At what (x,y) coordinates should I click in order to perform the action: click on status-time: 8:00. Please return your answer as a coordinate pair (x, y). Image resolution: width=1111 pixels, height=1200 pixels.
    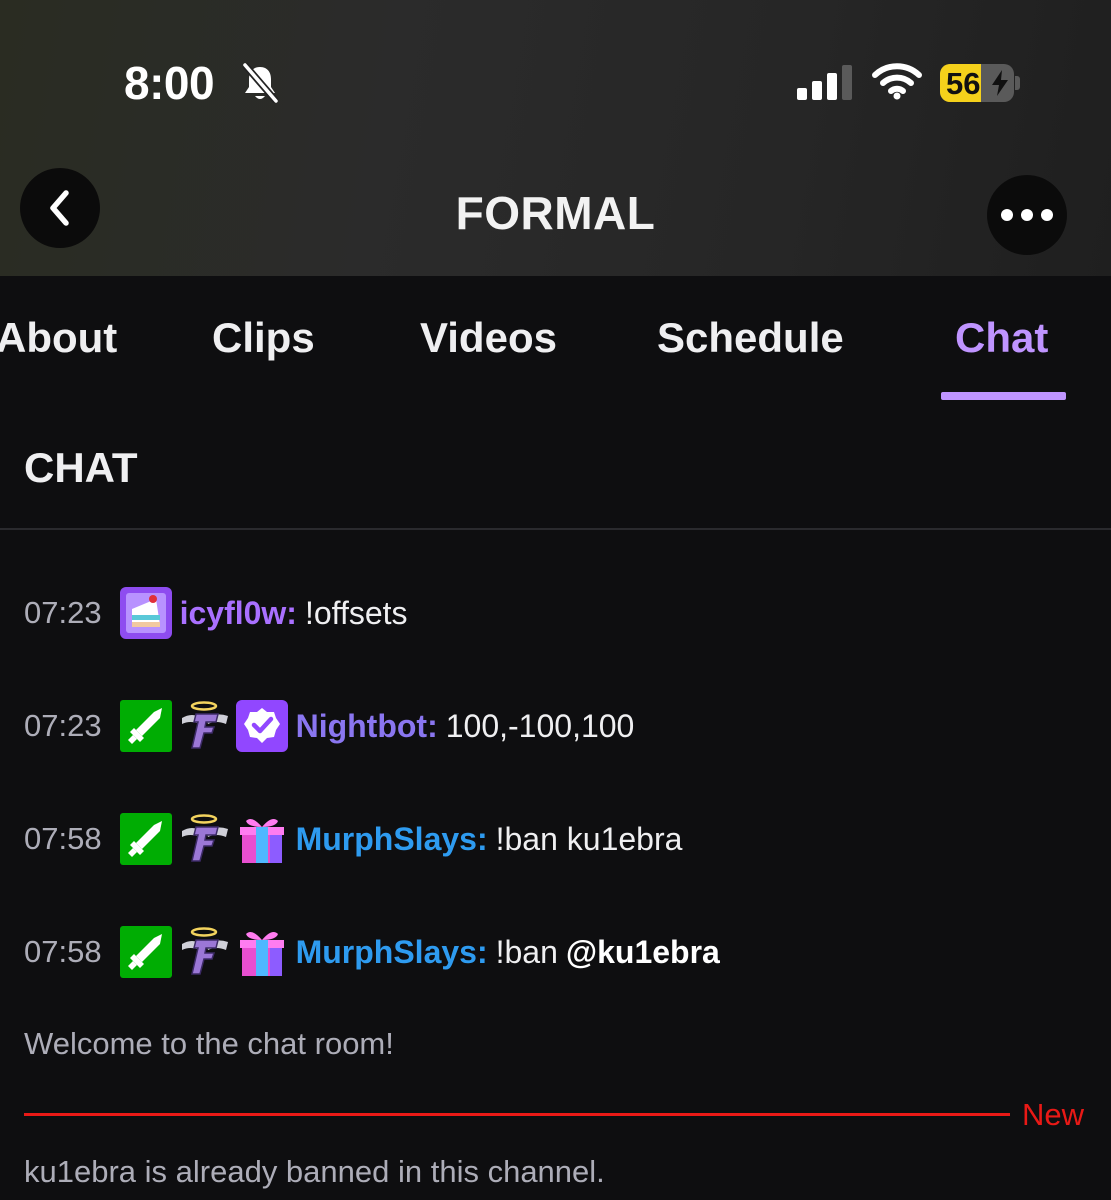
    Looking at the image, I should click on (169, 83).